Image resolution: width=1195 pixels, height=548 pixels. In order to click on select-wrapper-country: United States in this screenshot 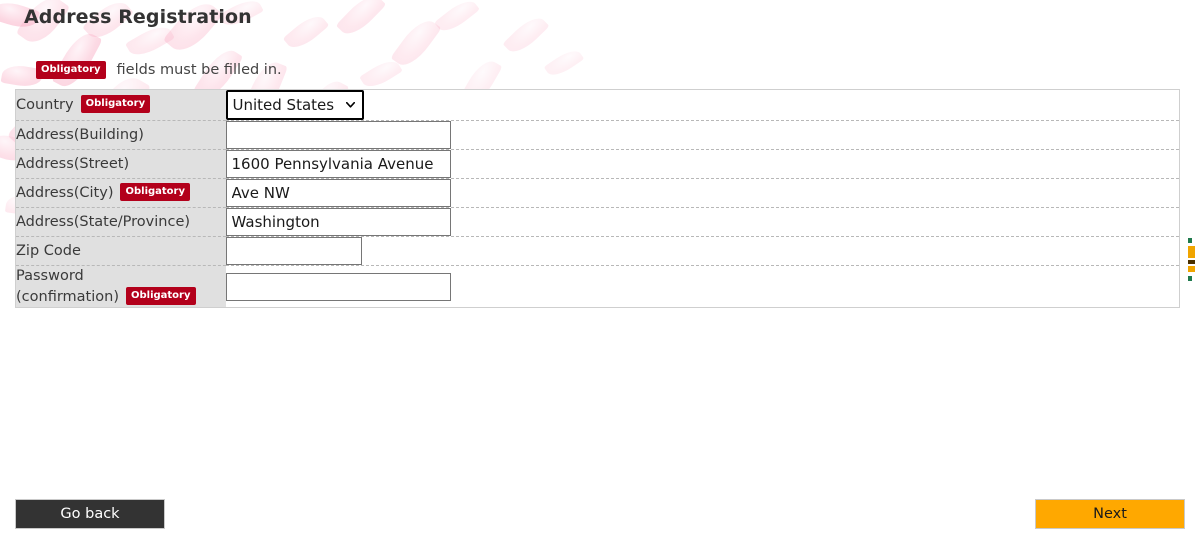, I will do `click(294, 105)`.